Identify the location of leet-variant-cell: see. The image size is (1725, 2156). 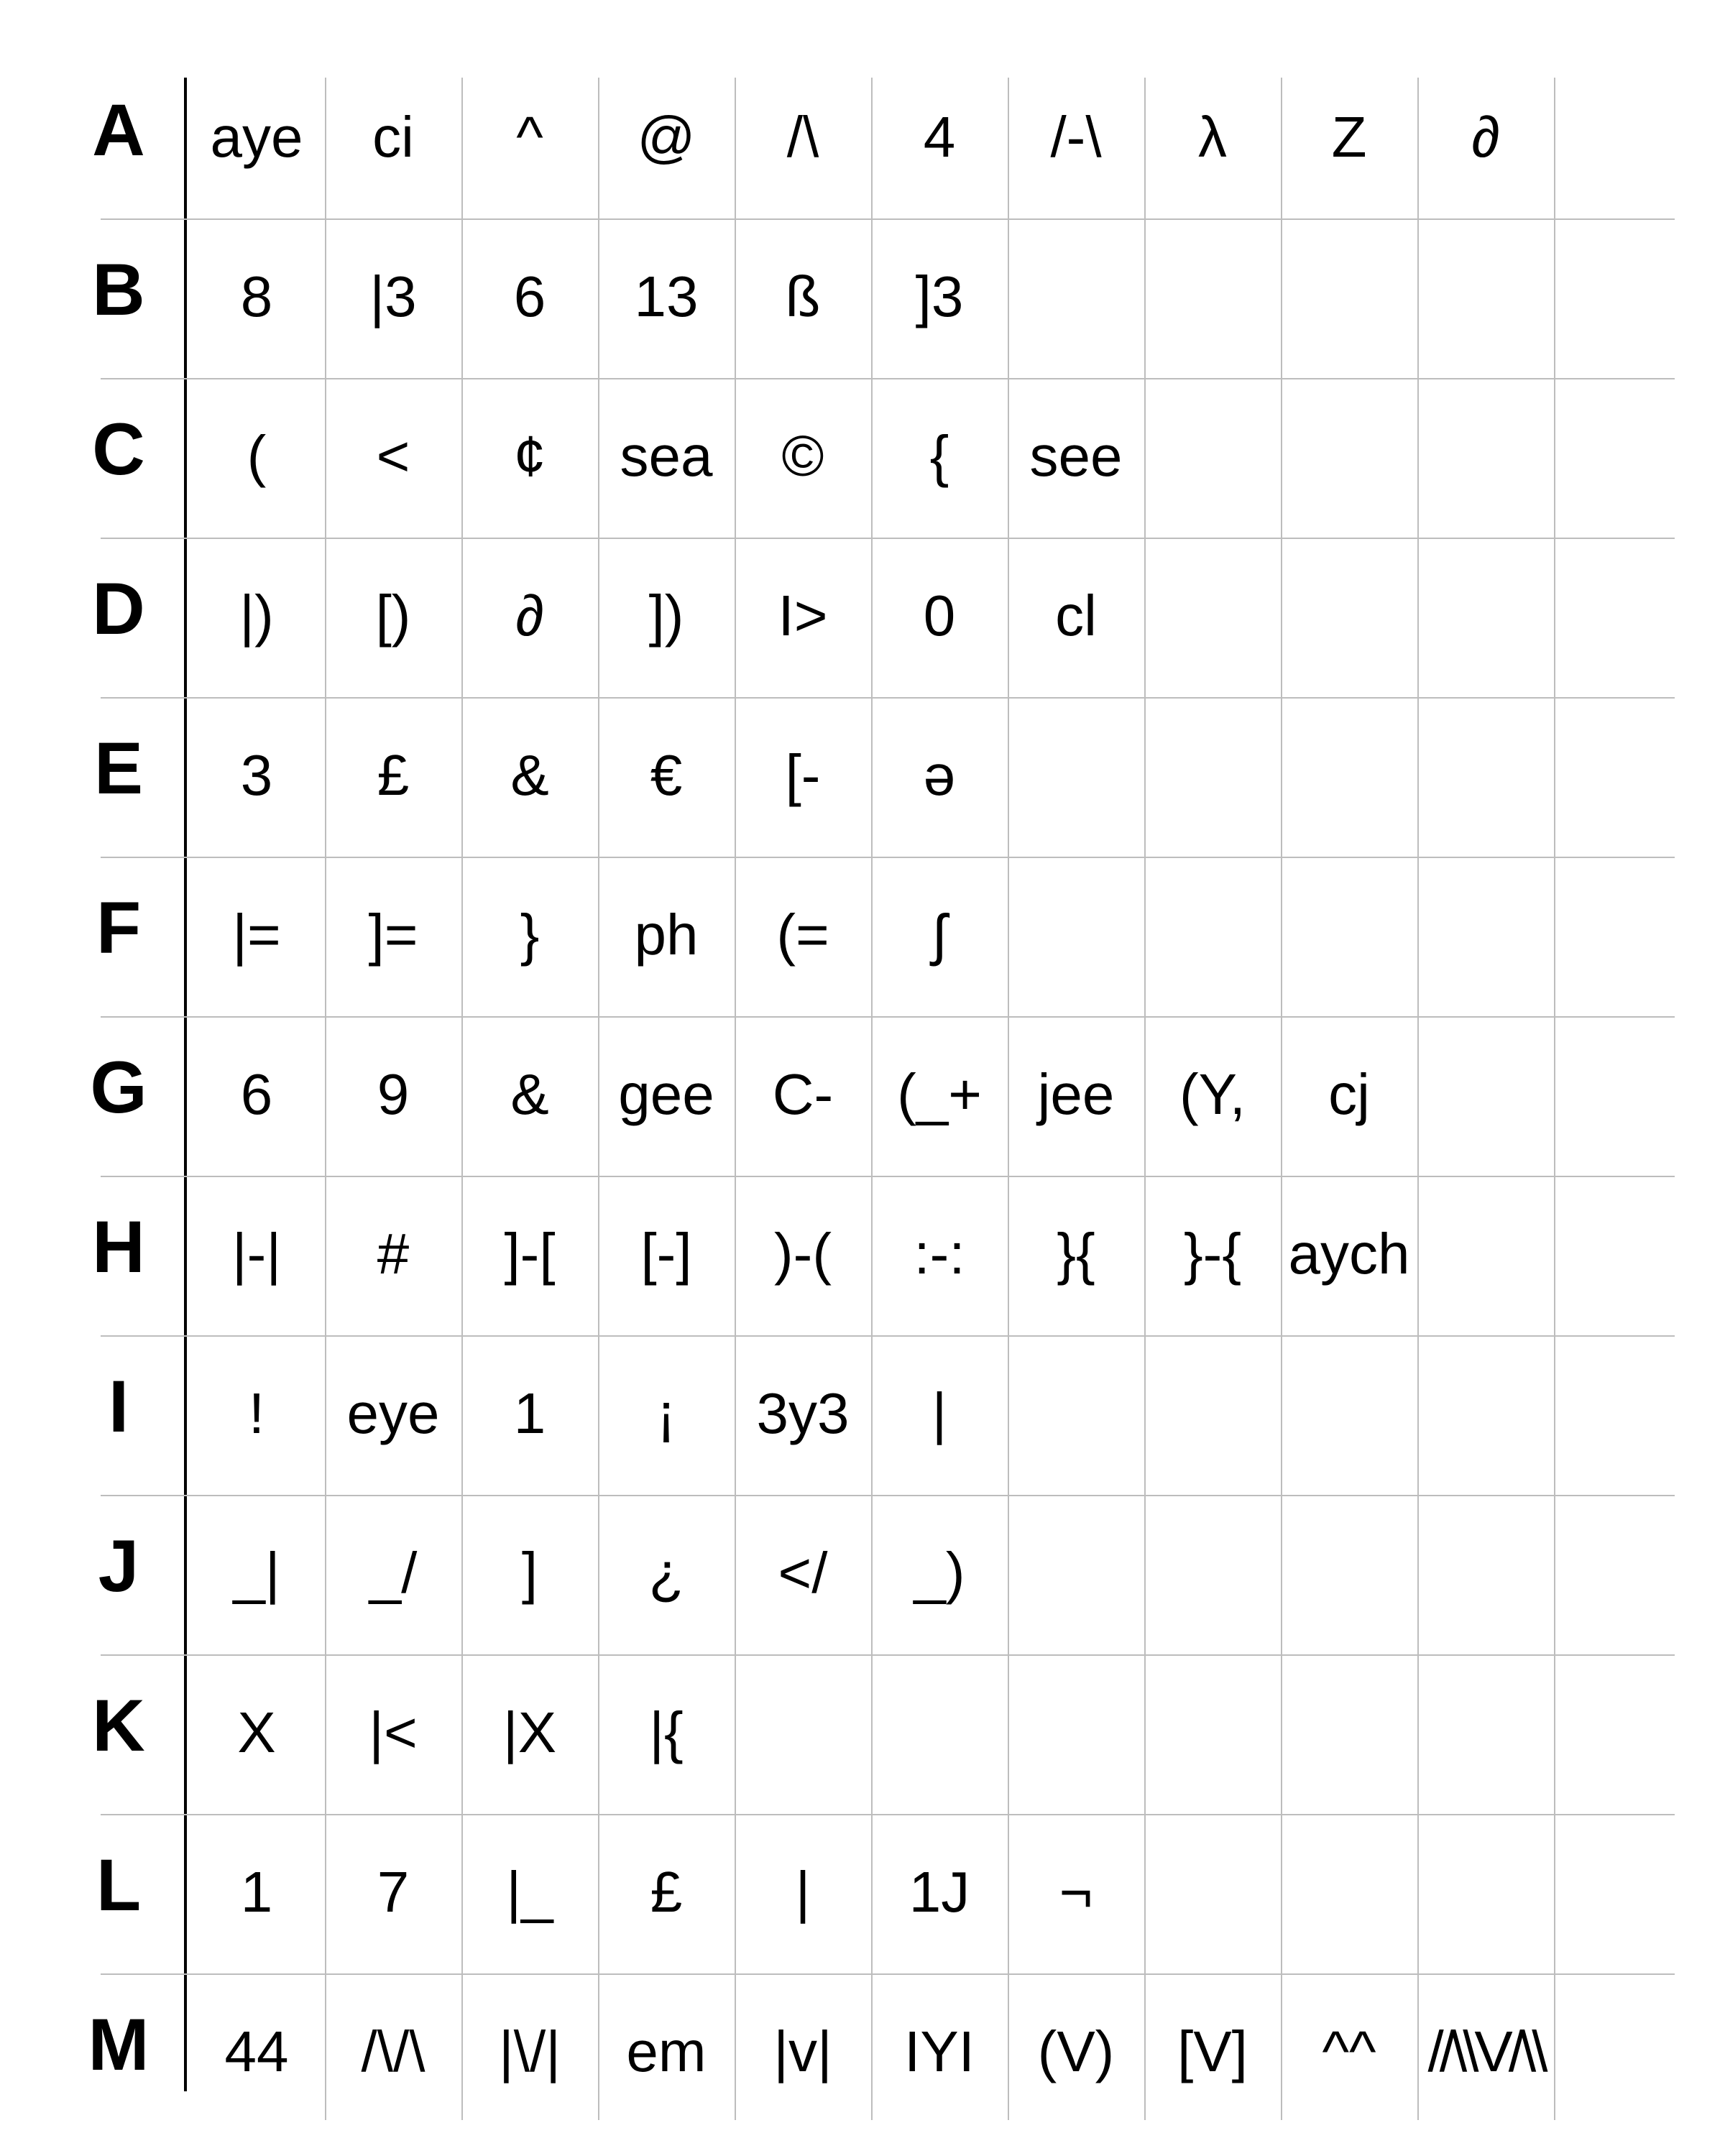
(1076, 456).